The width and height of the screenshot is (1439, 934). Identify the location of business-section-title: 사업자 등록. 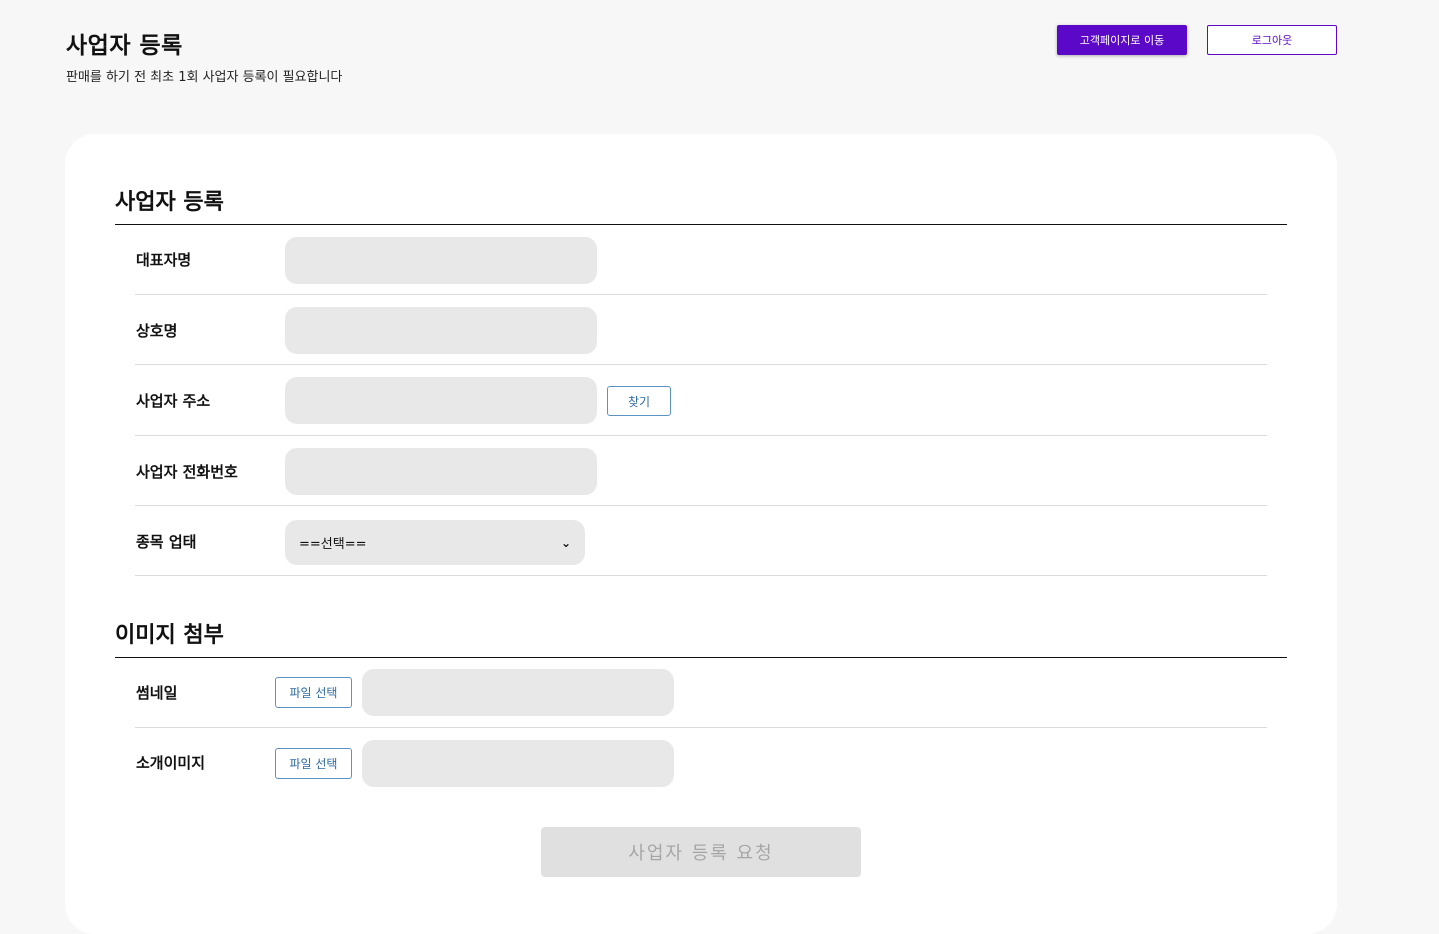
(169, 202).